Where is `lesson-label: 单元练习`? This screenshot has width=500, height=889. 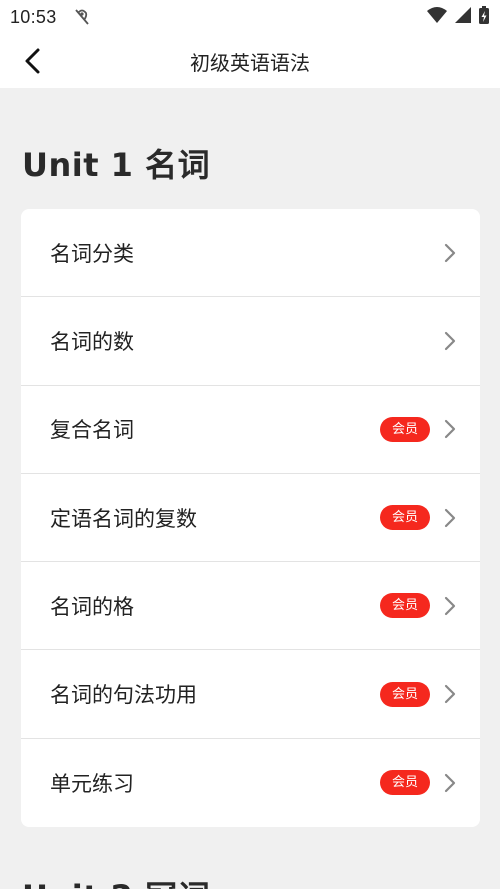
lesson-label: 单元练习 is located at coordinates (92, 783).